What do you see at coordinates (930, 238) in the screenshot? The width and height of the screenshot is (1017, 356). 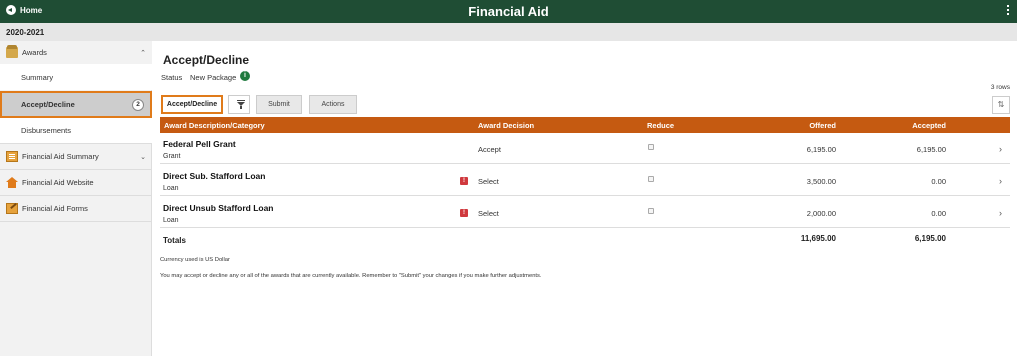 I see `total-accepted: 6,195.00` at bounding box center [930, 238].